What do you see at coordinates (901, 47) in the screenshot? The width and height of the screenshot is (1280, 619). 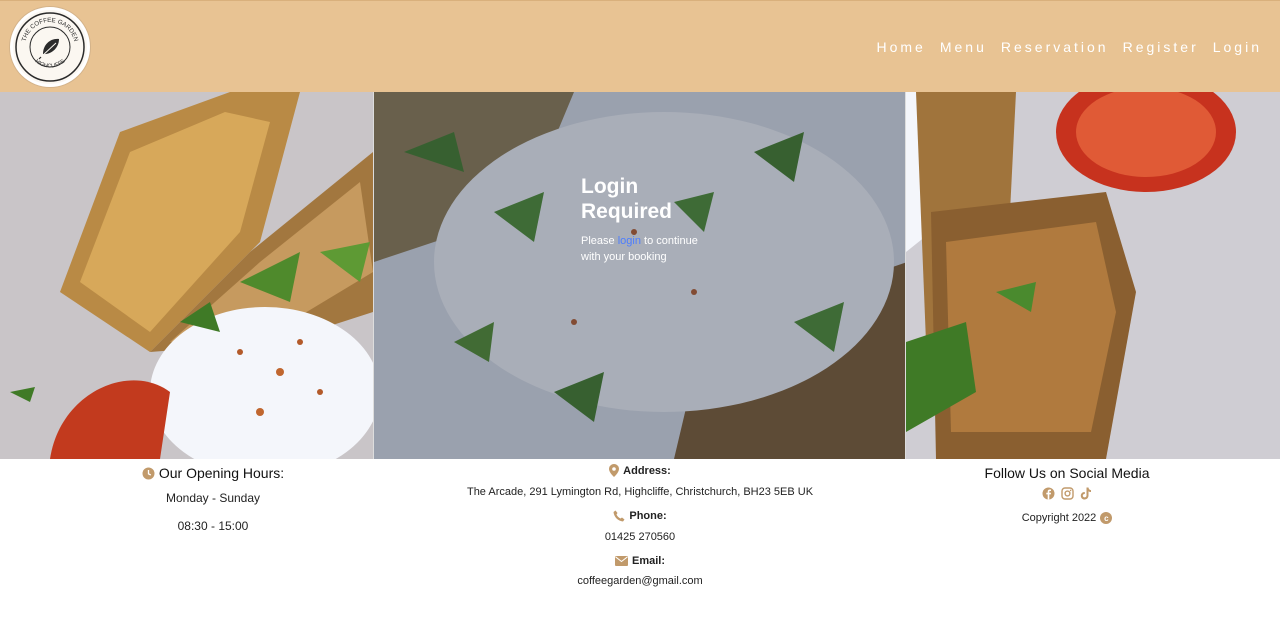 I see `nav-home: Home` at bounding box center [901, 47].